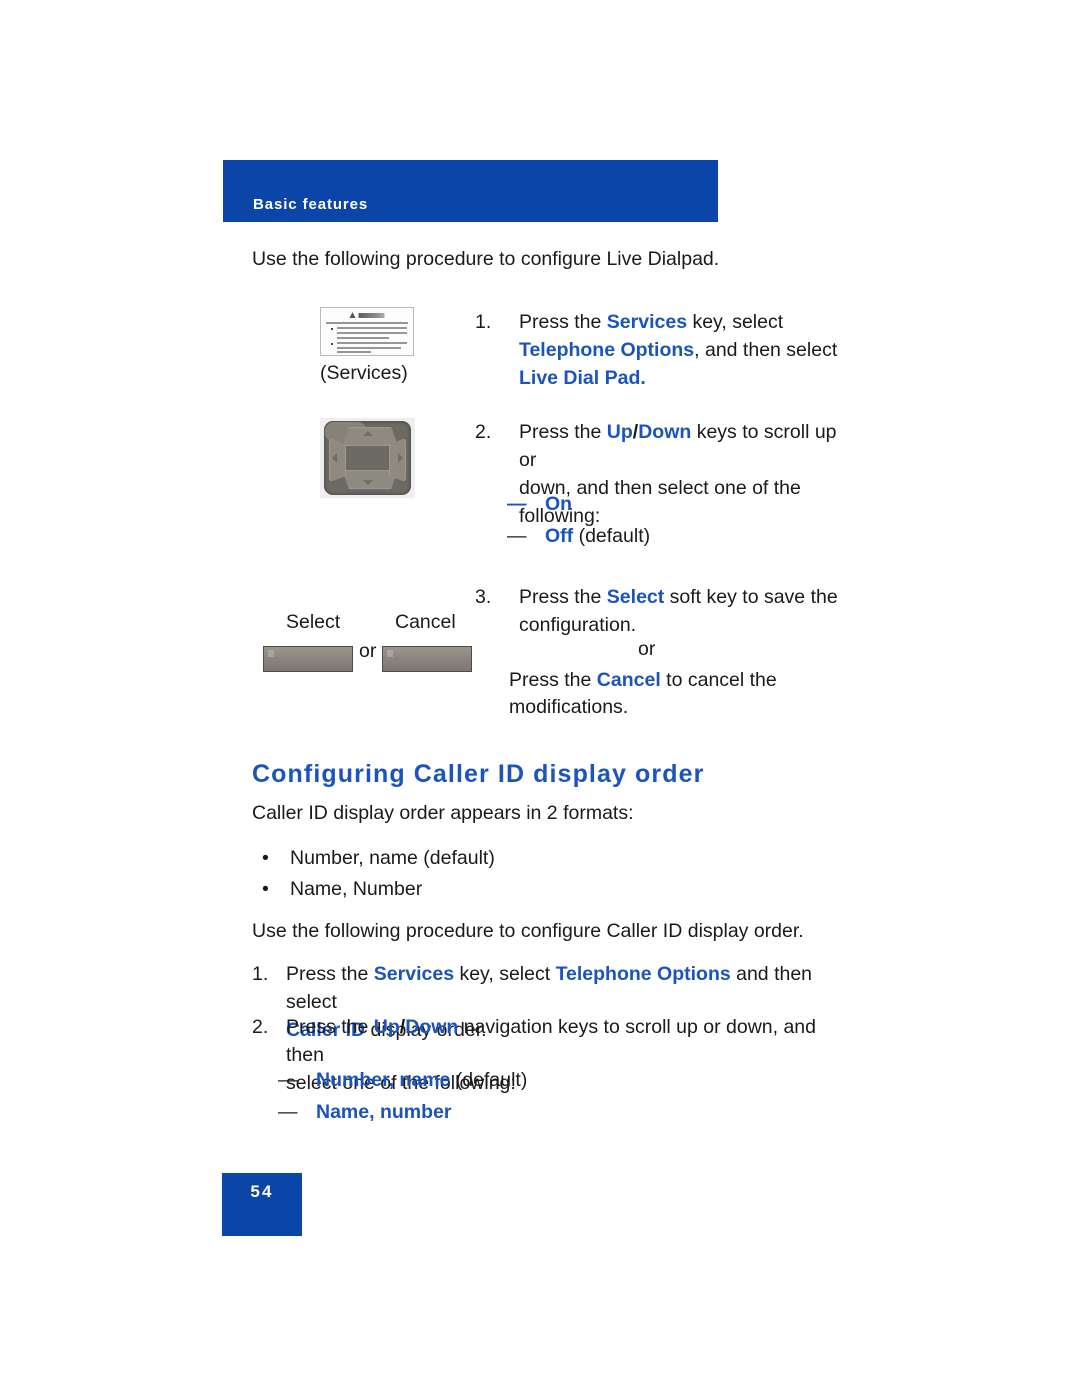 The width and height of the screenshot is (1080, 1397). Describe the element at coordinates (364, 373) in the screenshot. I see `services-caption: (Services)` at that location.